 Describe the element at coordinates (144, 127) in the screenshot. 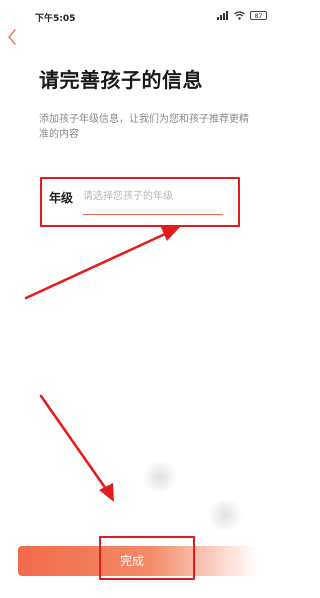

I see `page-description: 添加孩子年级信息，让我们为您和孩子推荐更精准的内容` at that location.